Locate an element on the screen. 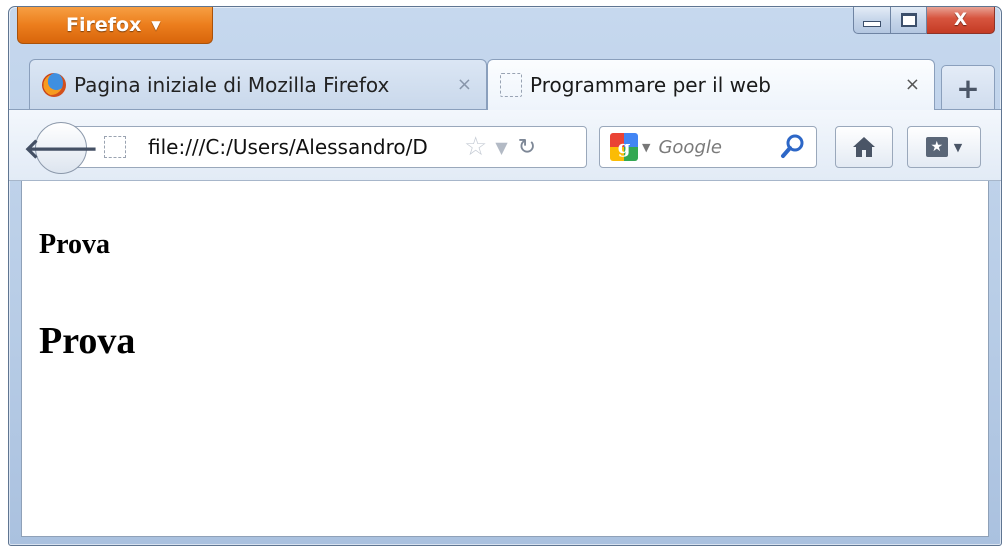 Image resolution: width=1007 pixels, height=548 pixels. window-caption-buttons: X is located at coordinates (924, 20).